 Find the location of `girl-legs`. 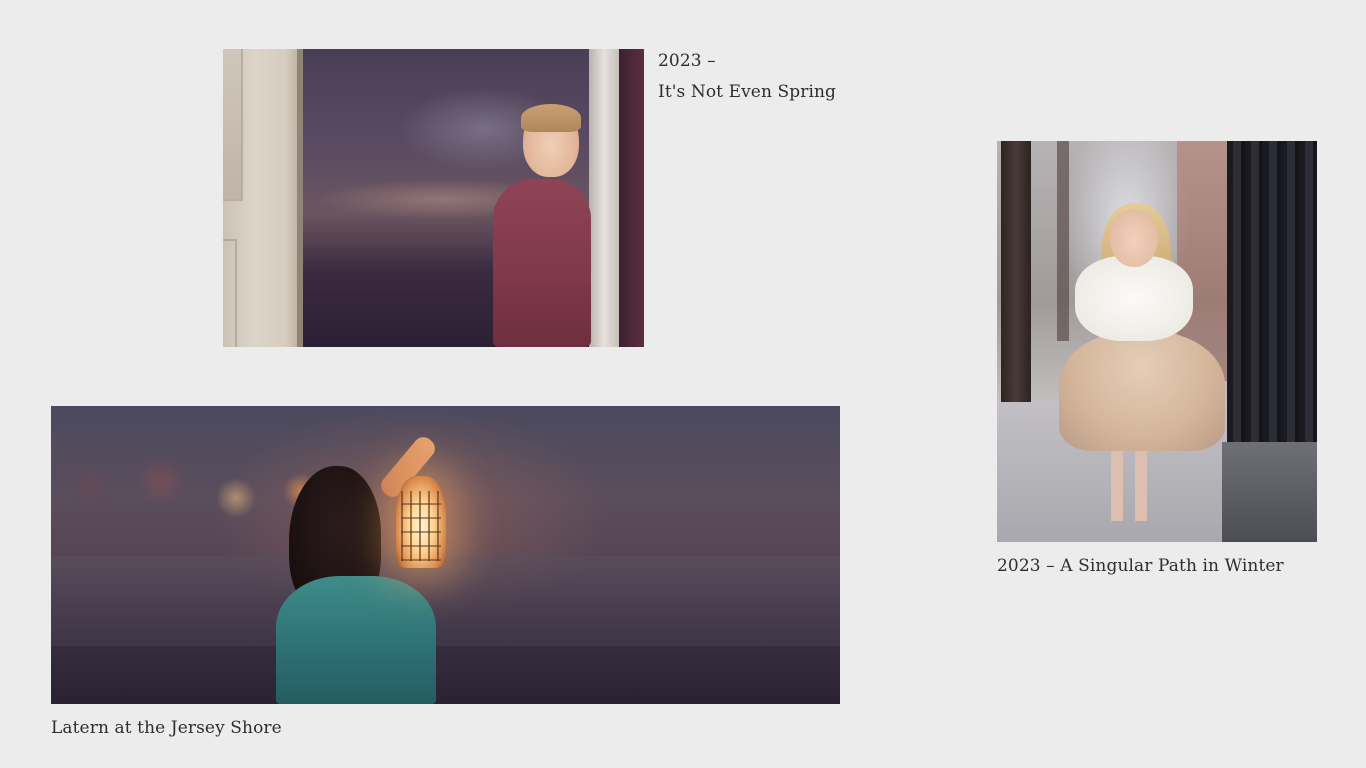

girl-legs is located at coordinates (1130, 481).